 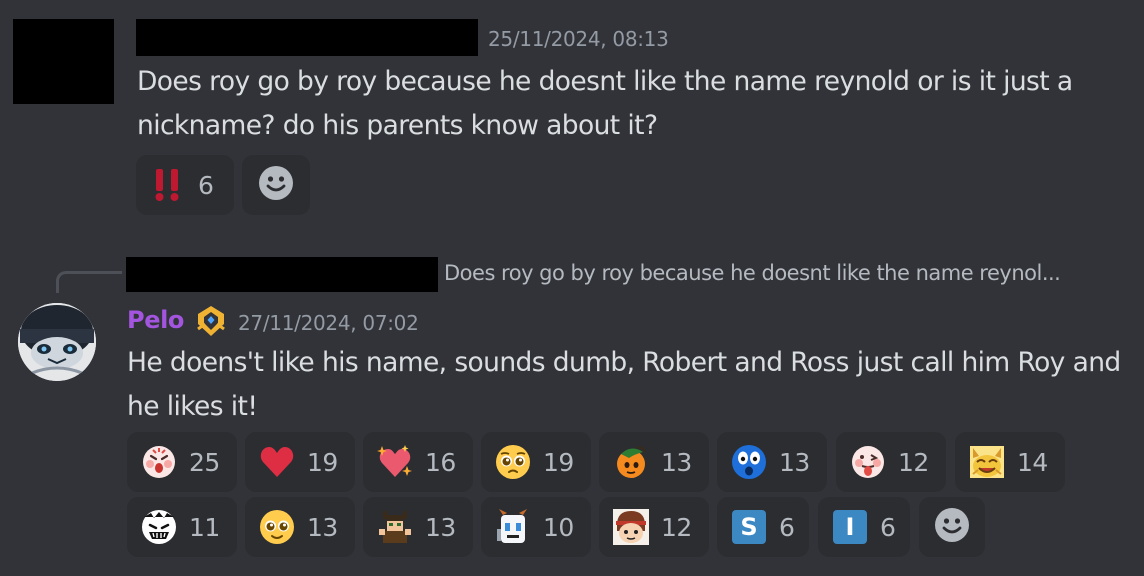 What do you see at coordinates (204, 527) in the screenshot?
I see `reaction-count: 11` at bounding box center [204, 527].